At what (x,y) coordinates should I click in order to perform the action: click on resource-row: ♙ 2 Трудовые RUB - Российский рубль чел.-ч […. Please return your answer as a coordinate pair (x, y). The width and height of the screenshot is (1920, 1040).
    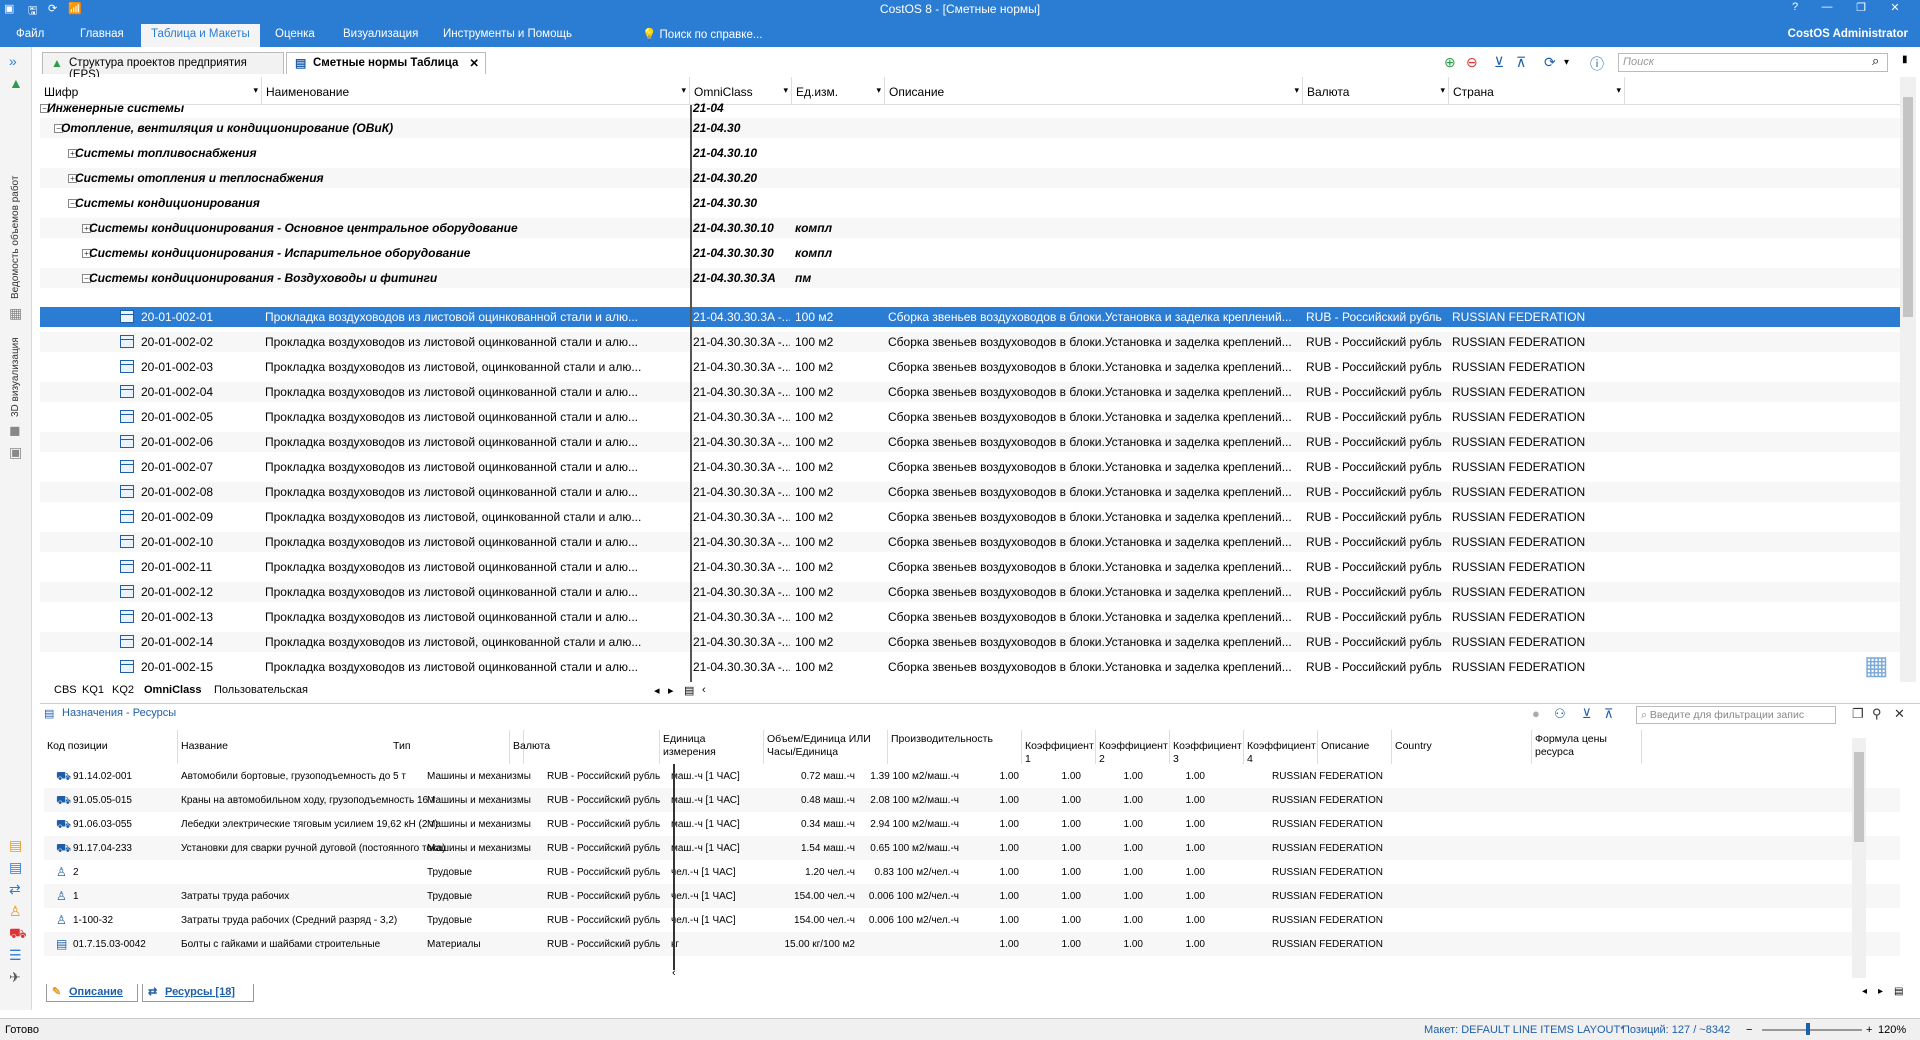
    Looking at the image, I should click on (972, 872).